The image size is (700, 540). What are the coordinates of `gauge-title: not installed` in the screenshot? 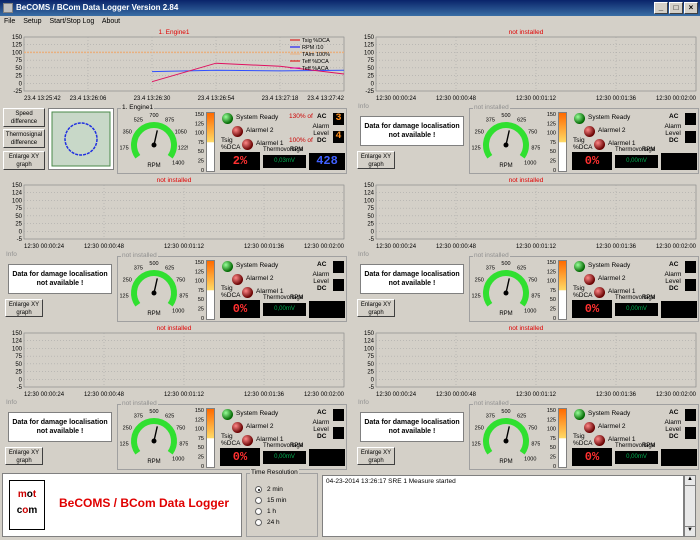 It's located at (491, 255).